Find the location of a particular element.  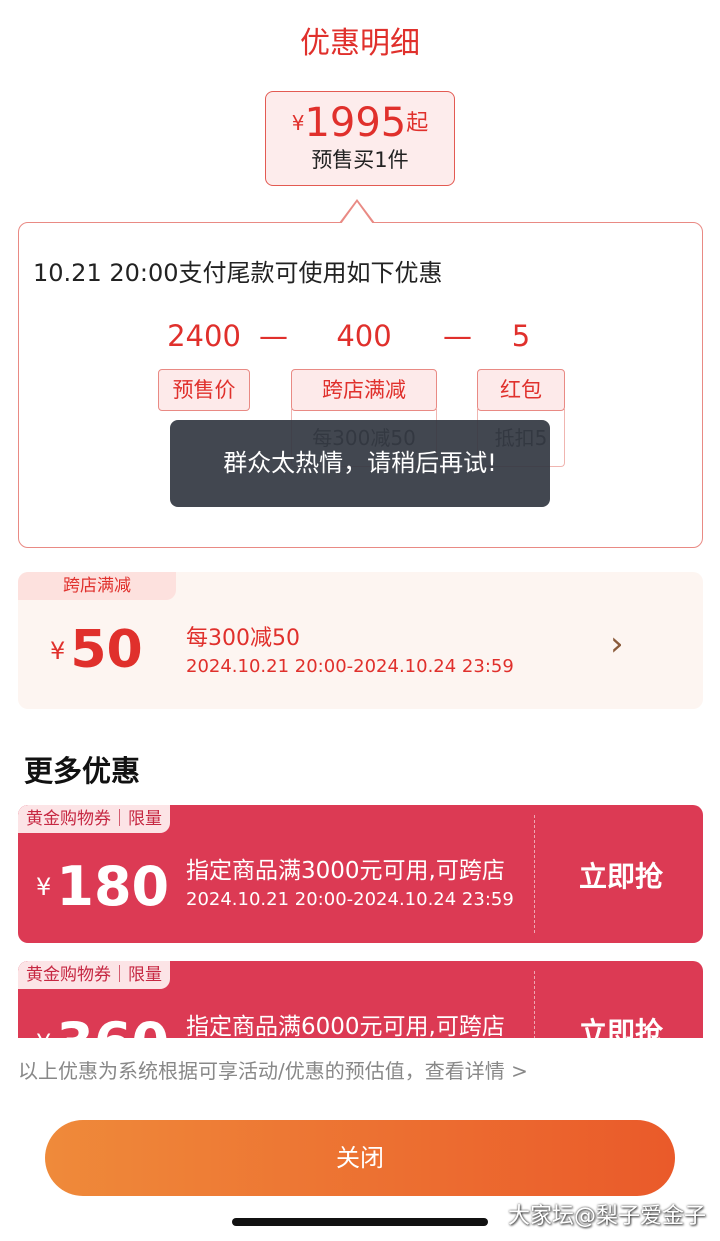

red-packet-tag: 红包 is located at coordinates (521, 390).